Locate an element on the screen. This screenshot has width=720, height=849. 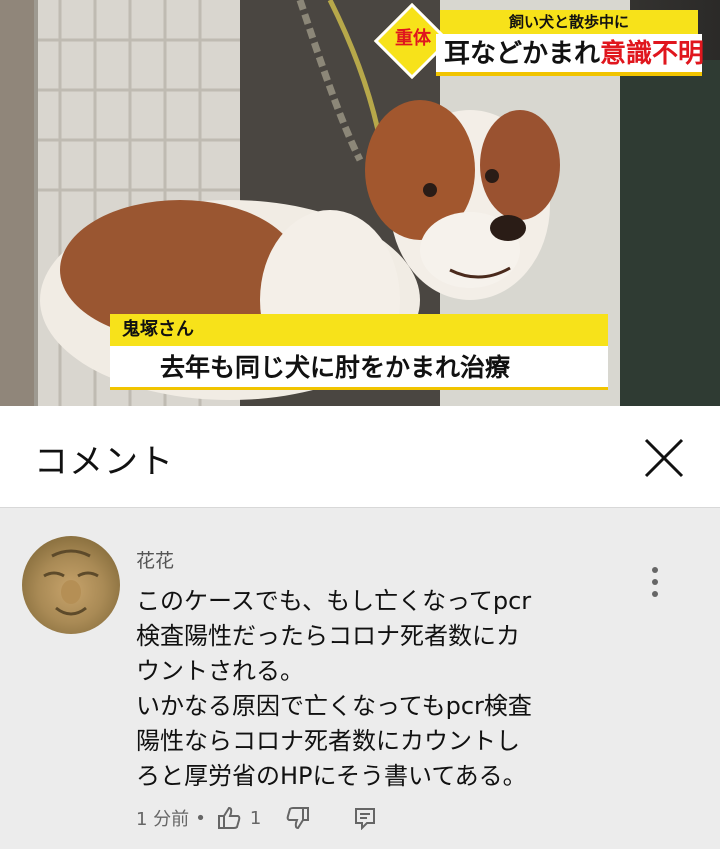
like-button is located at coordinates (229, 818).